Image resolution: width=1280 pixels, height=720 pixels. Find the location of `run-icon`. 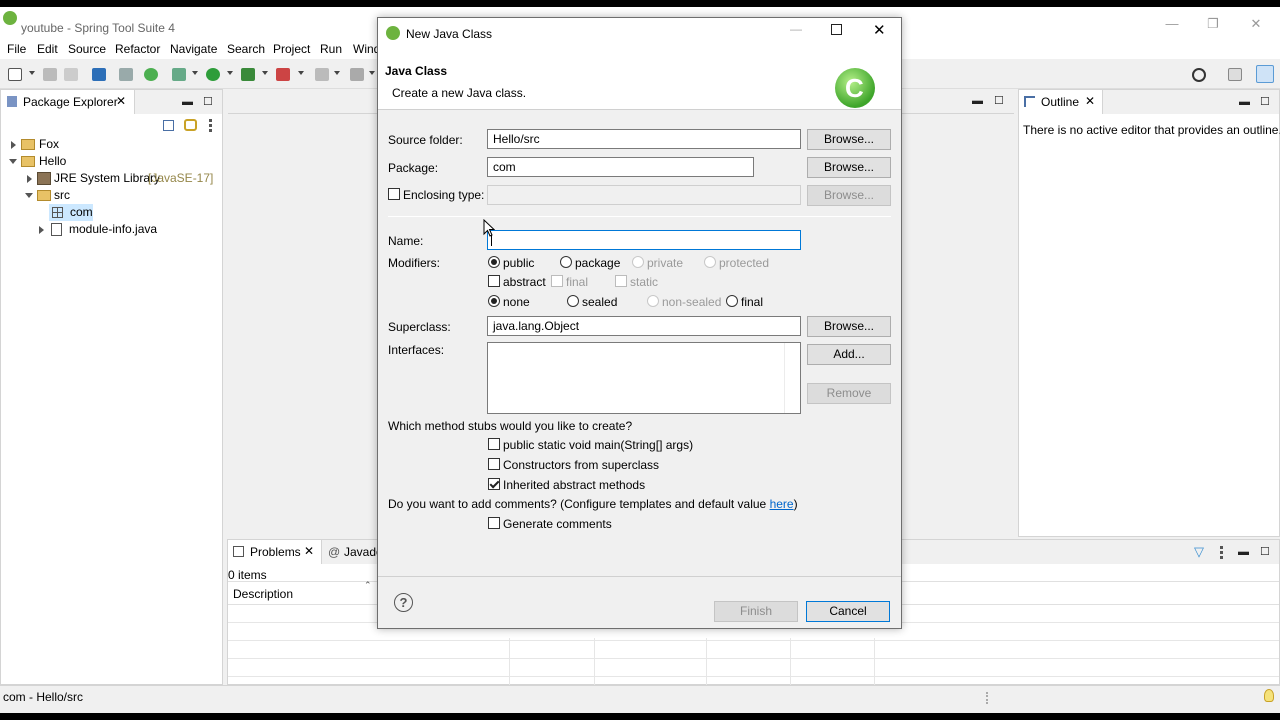

run-icon is located at coordinates (213, 74).